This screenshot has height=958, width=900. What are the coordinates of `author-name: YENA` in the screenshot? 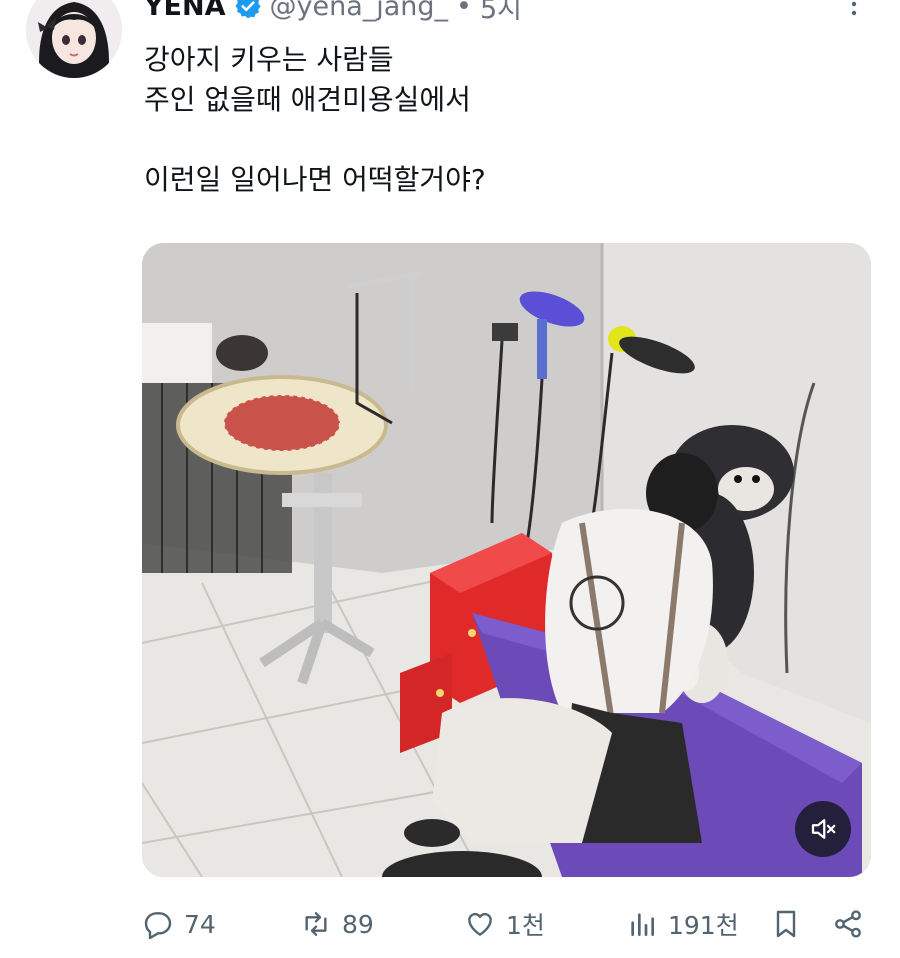 It's located at (185, 11).